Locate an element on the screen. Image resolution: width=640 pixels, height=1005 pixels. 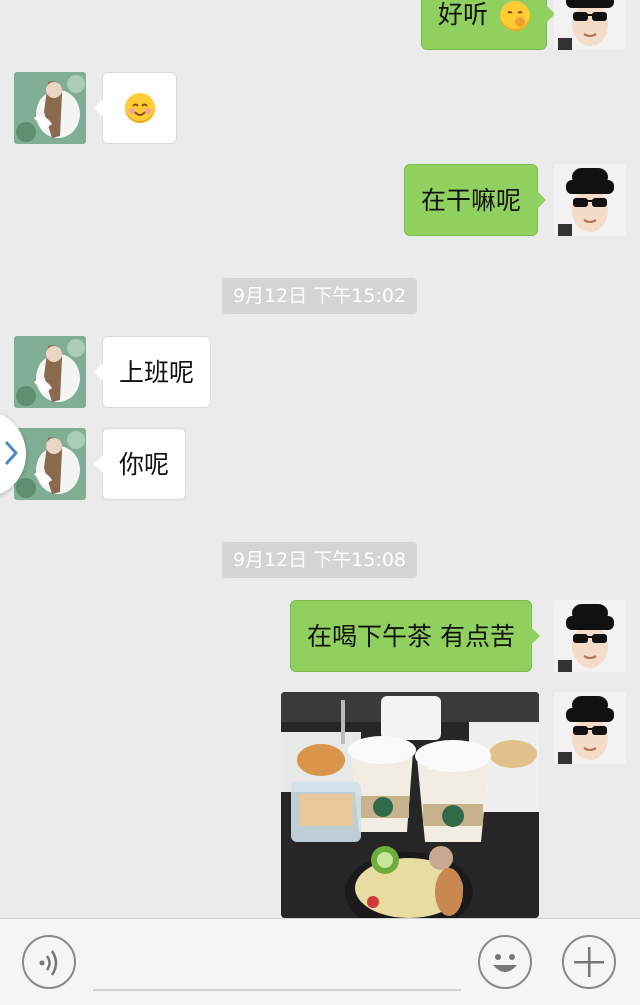
emoji-button is located at coordinates (505, 962).